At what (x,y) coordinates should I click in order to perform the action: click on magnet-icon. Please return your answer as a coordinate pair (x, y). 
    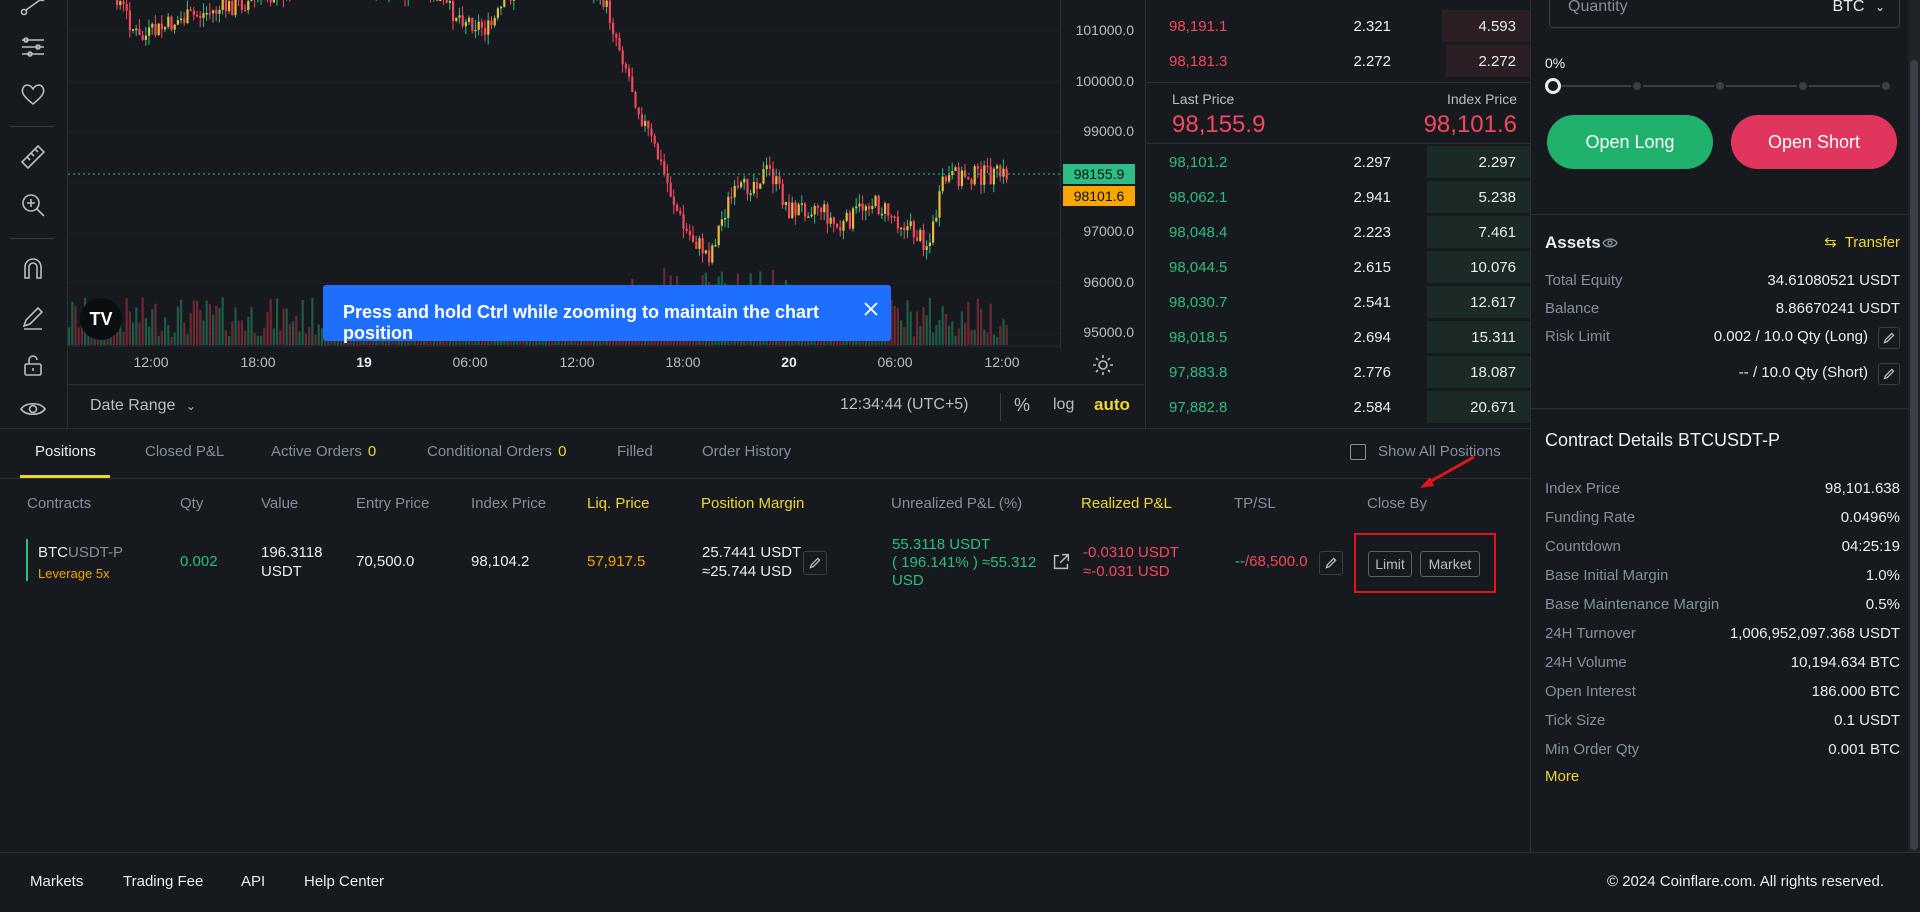
    Looking at the image, I should click on (33, 269).